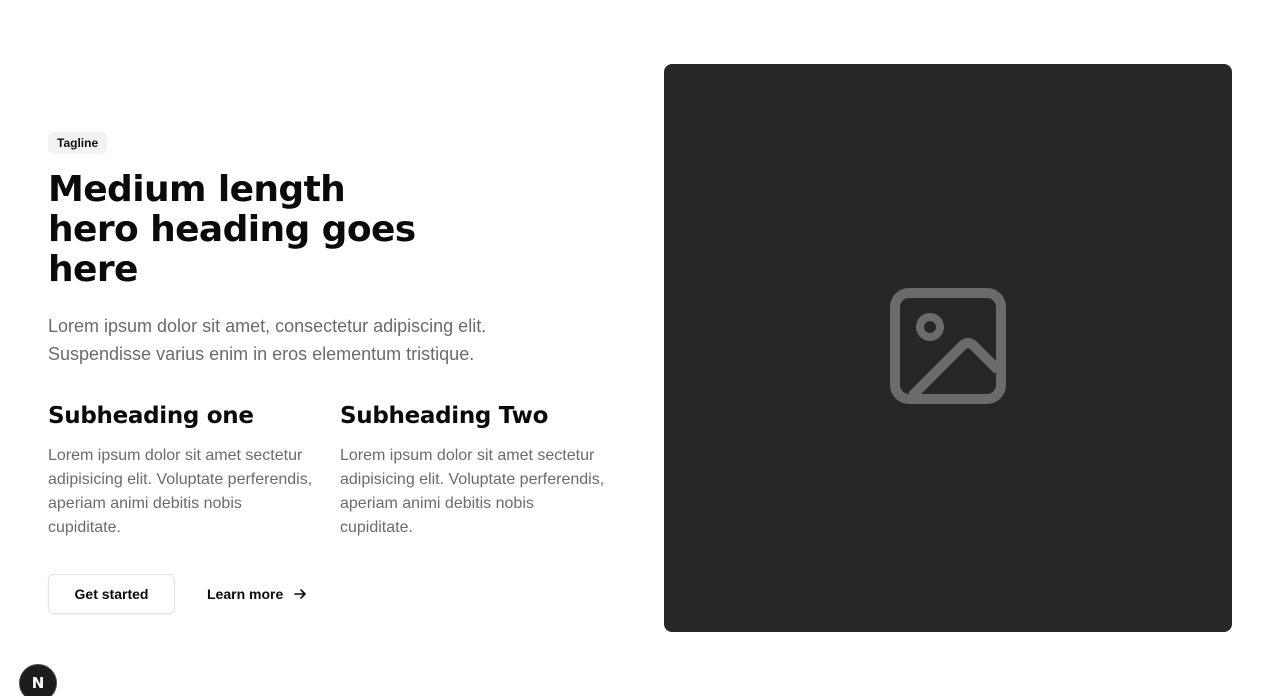  I want to click on nextjs-logo-icon: N, so click(38, 682).